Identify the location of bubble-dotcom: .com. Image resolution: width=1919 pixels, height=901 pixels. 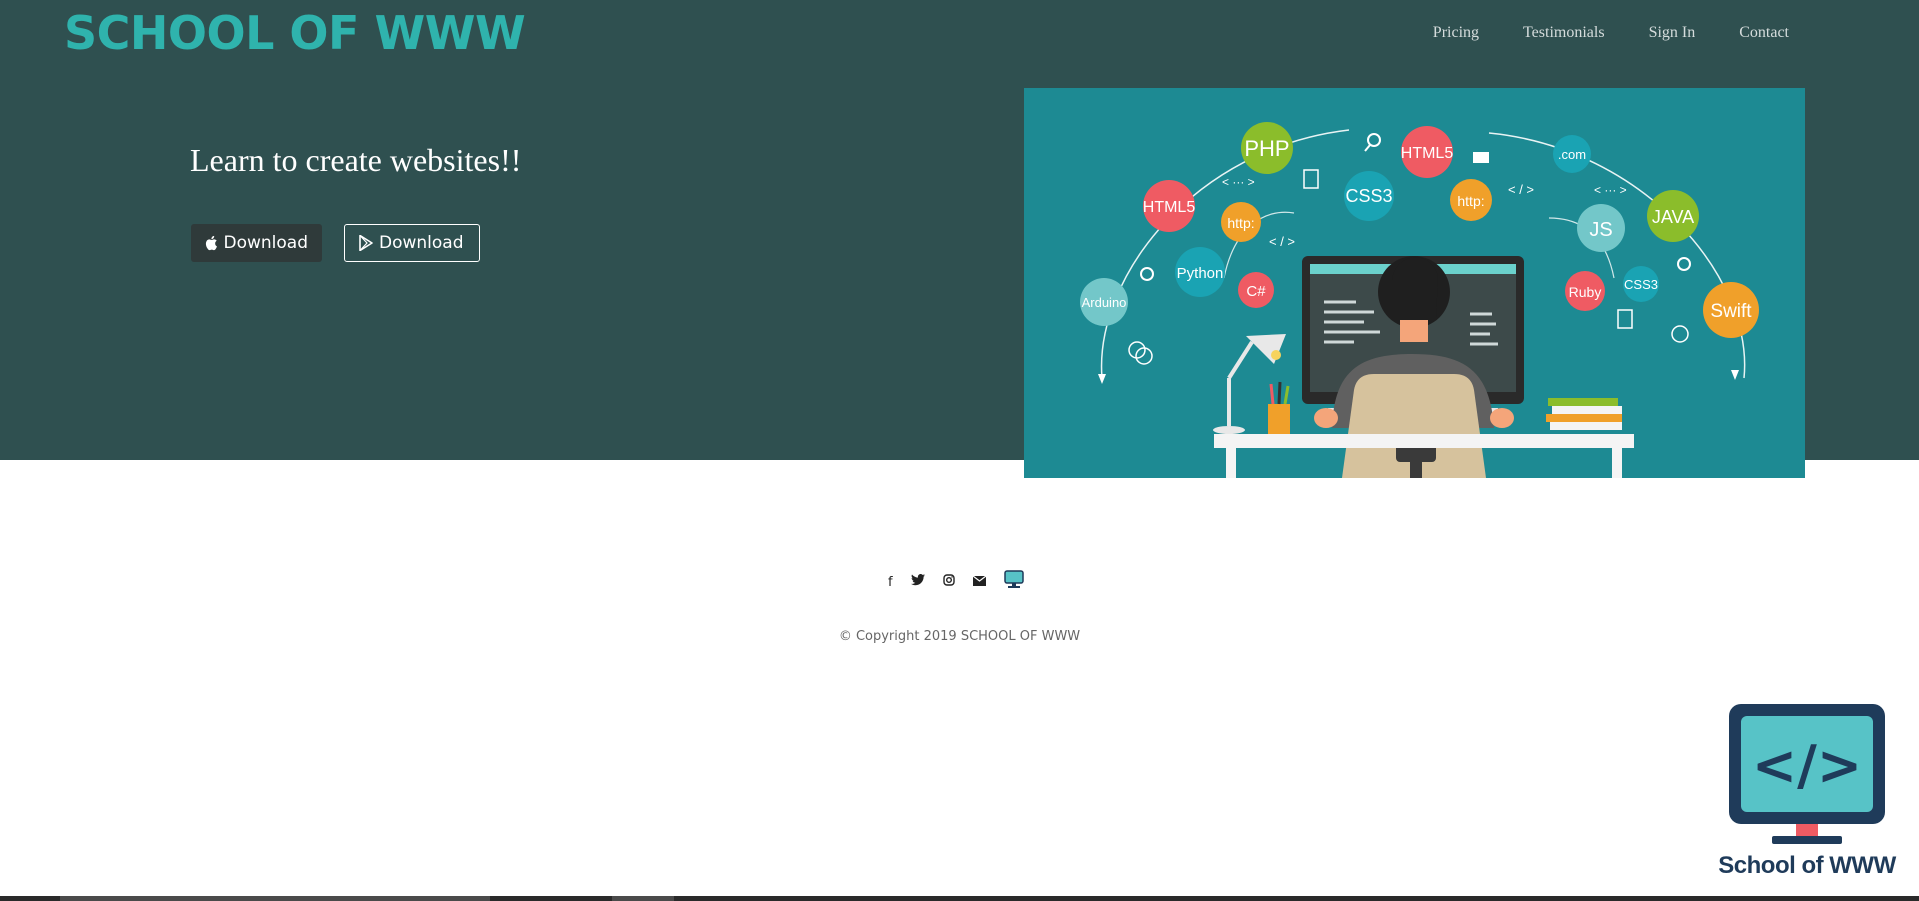
(1572, 154).